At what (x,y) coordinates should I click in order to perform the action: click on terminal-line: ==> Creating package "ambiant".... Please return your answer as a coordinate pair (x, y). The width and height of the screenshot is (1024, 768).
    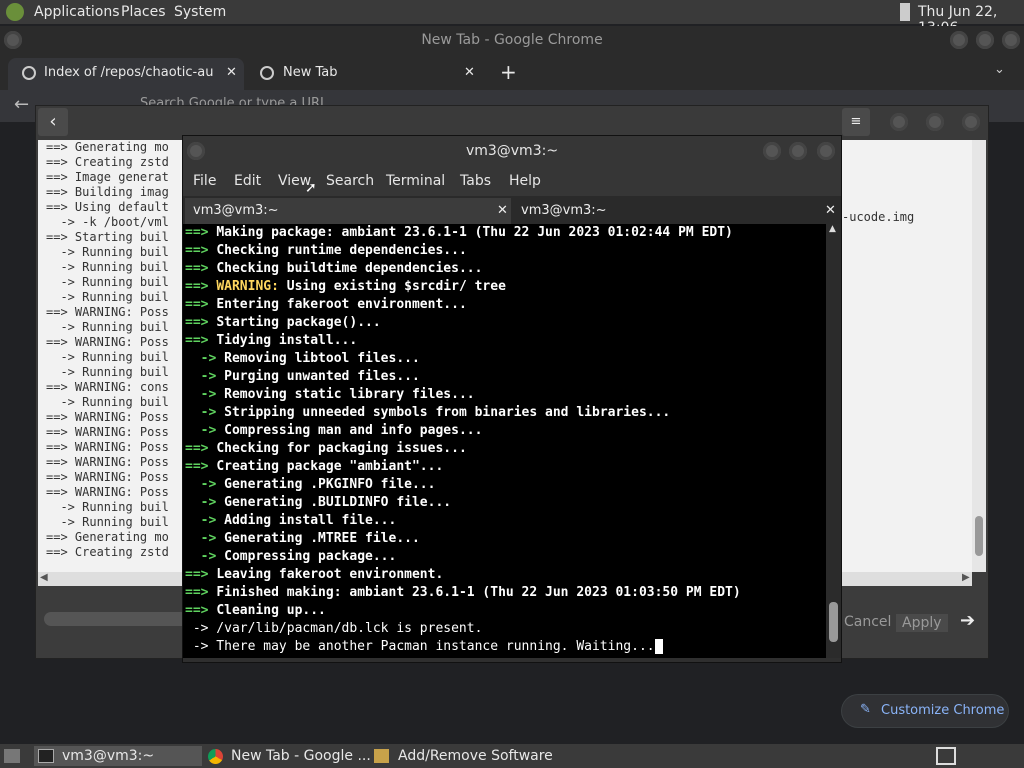
    Looking at the image, I should click on (314, 466).